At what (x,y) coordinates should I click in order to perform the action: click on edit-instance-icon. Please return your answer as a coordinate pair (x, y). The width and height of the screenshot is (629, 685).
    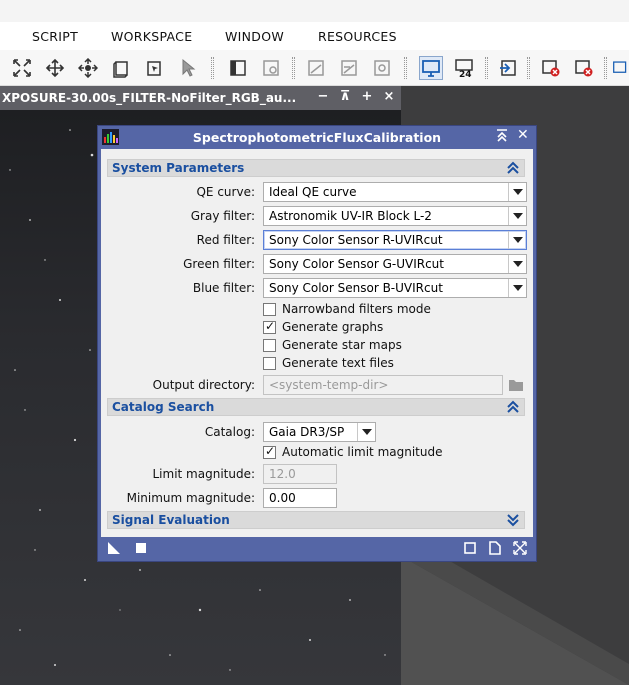
    Looking at the image, I should click on (495, 548).